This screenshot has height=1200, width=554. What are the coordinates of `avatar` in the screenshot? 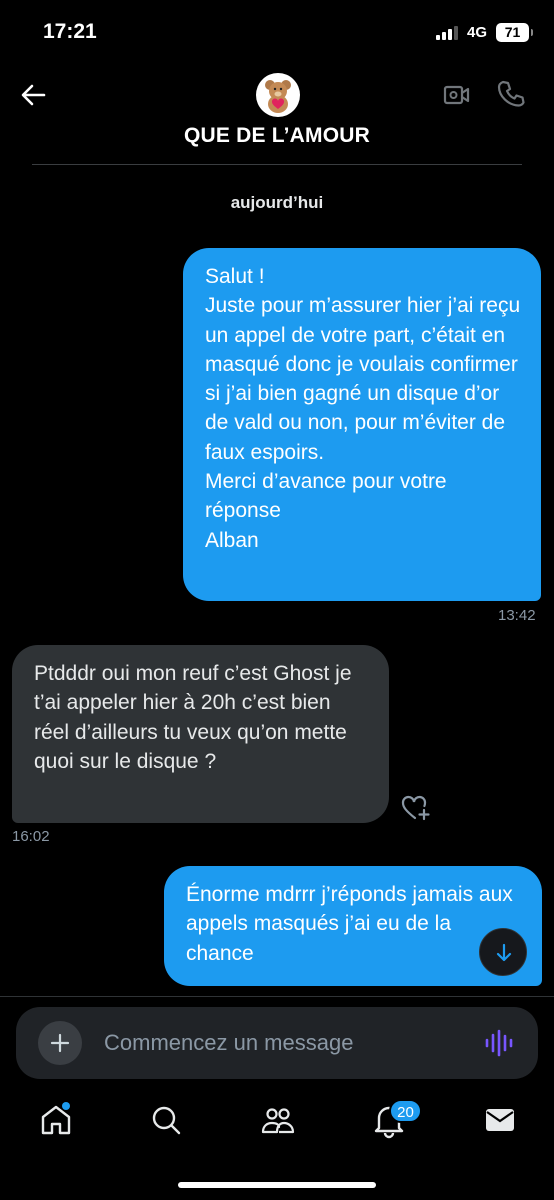 It's located at (278, 95).